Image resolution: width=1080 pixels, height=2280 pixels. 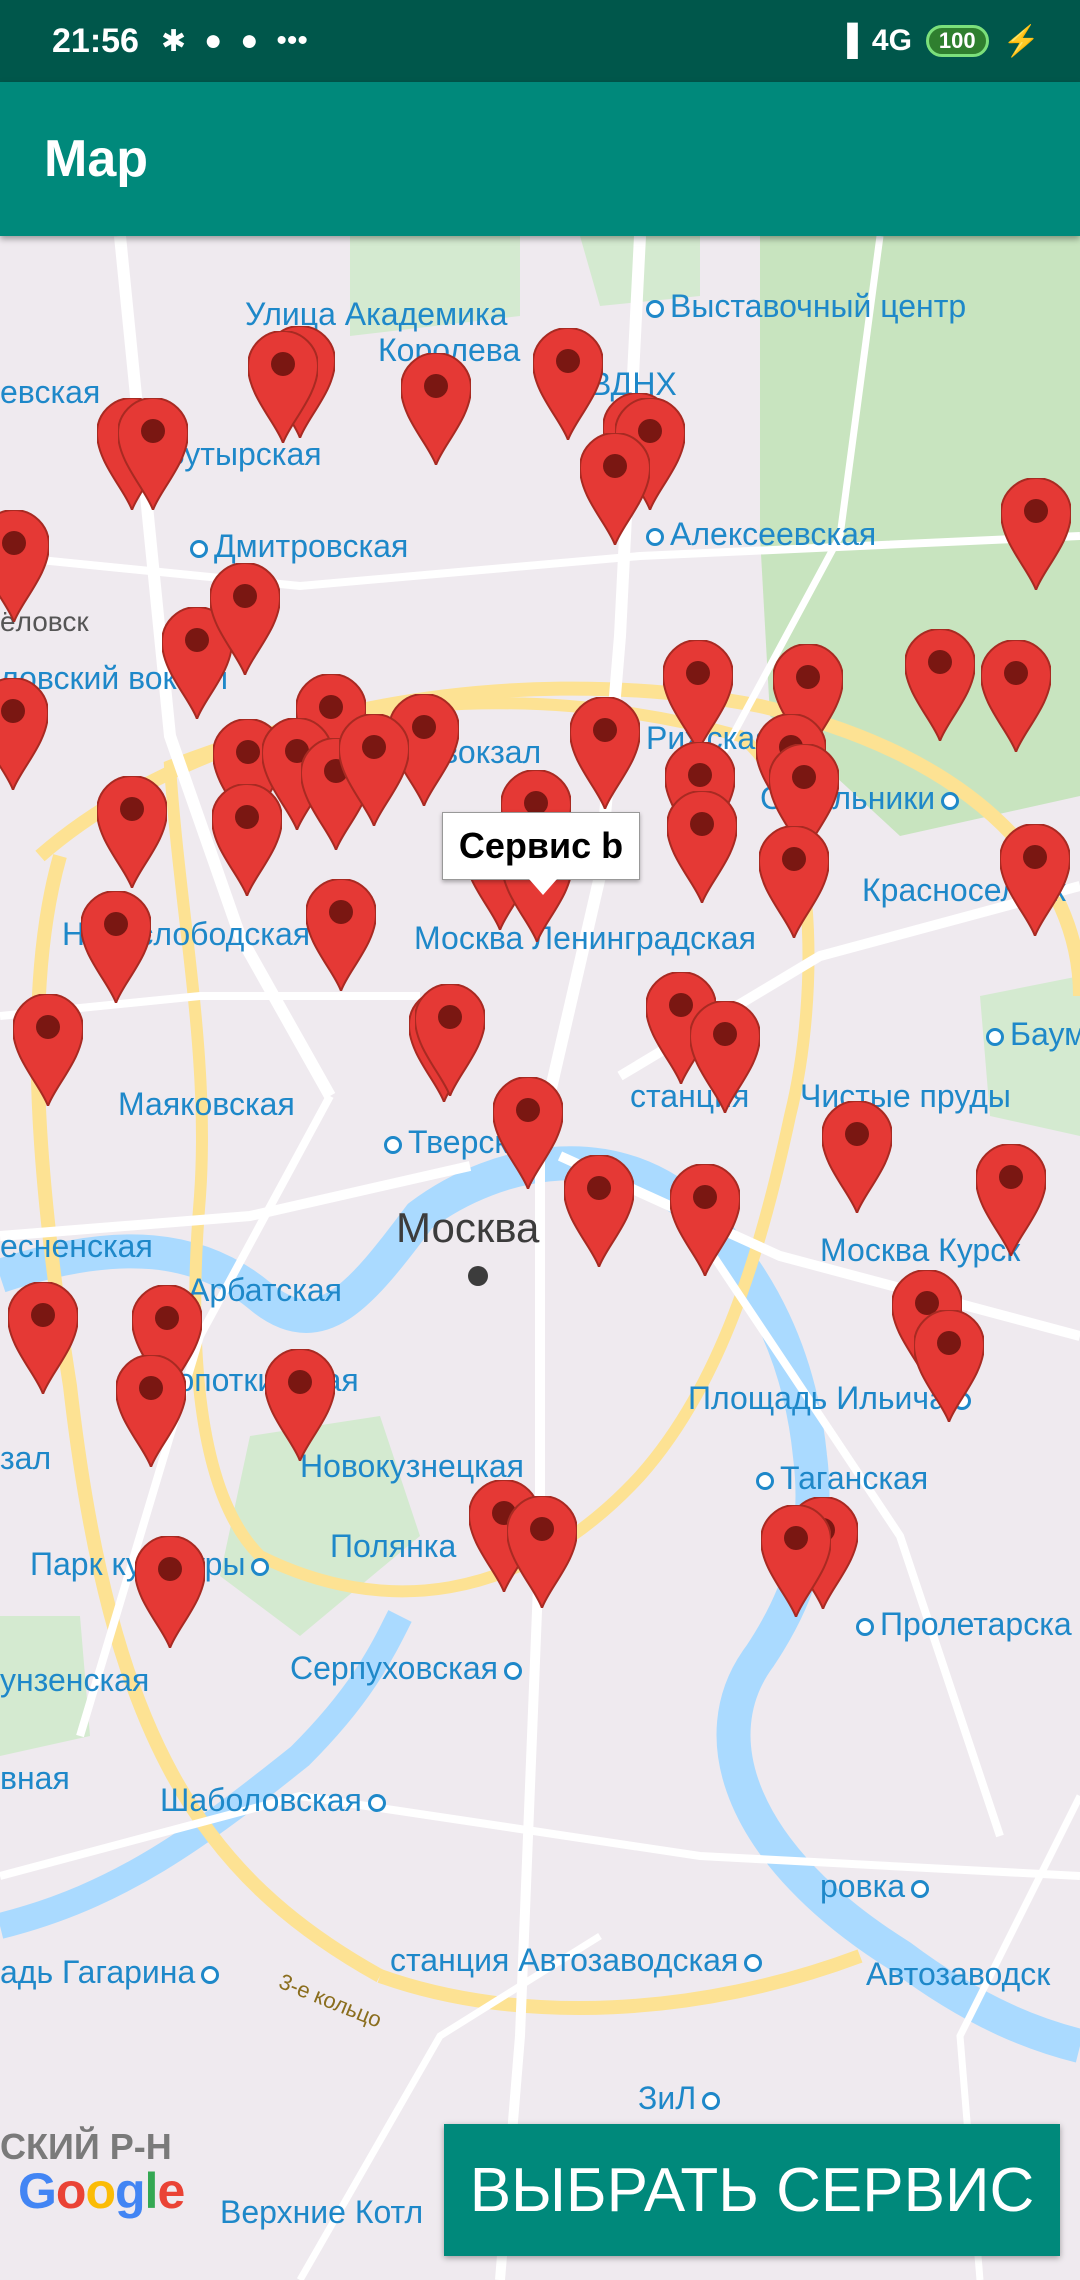 I want to click on label-mayakovskaya: Маяковская, so click(x=206, y=1104).